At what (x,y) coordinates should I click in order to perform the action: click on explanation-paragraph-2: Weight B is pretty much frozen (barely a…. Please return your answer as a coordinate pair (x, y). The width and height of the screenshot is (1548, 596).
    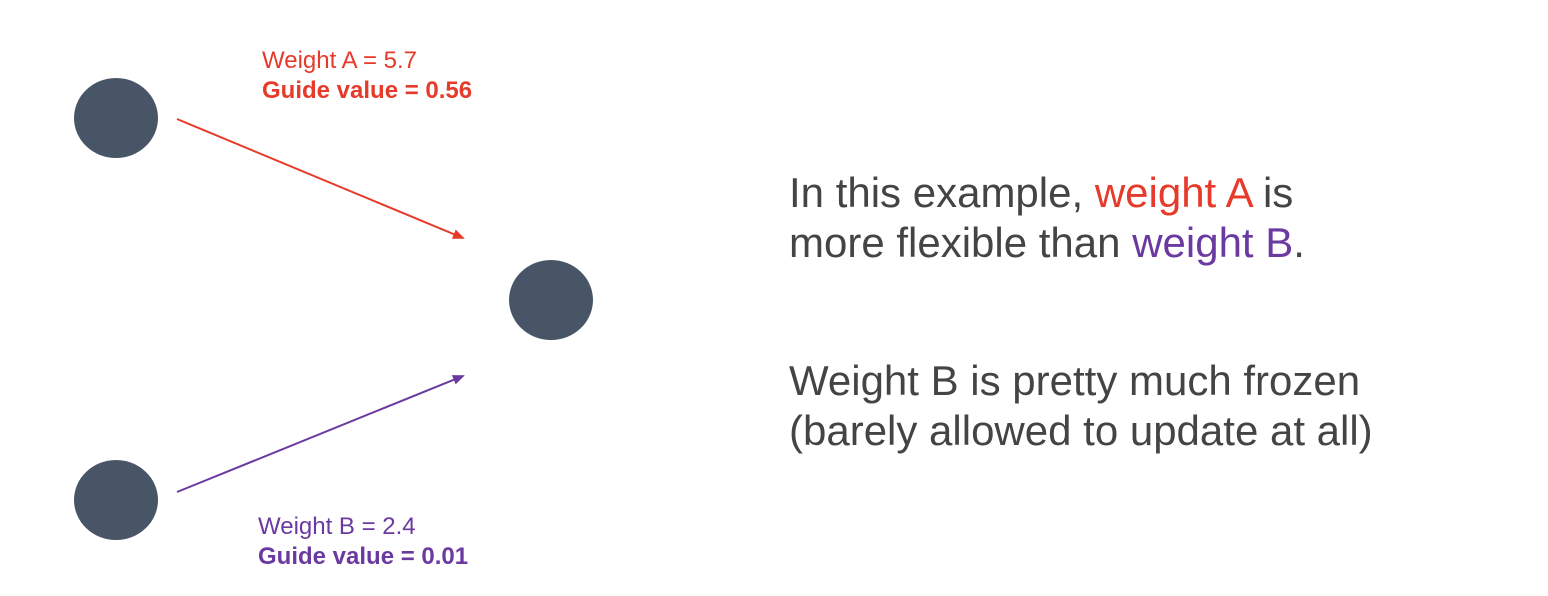
    Looking at the image, I should click on (1081, 406).